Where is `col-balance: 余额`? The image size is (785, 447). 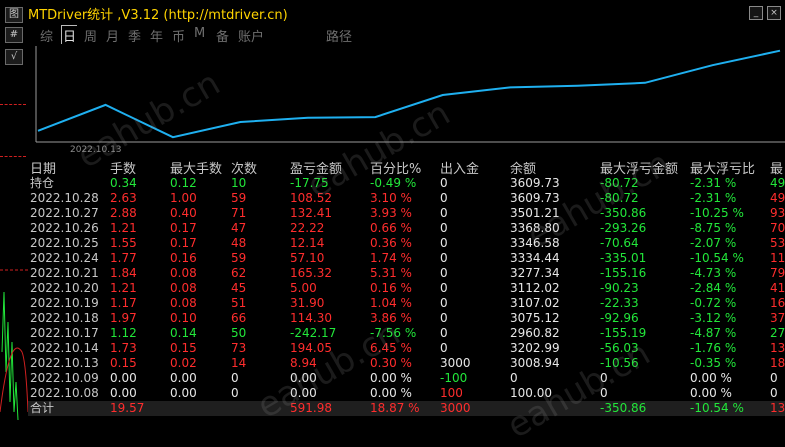 col-balance: 余额 is located at coordinates (523, 169).